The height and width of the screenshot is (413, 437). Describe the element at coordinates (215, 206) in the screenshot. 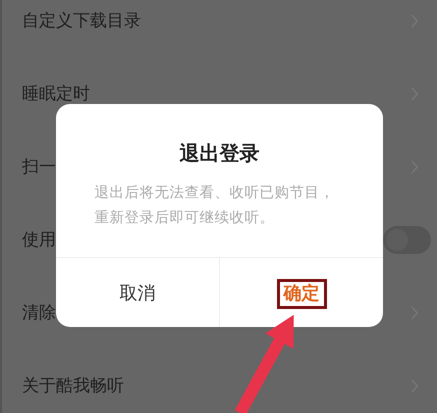

I see `dialog-message: 退出后将无法查看、收听已购节目，重新登录后即可继续收听。` at that location.